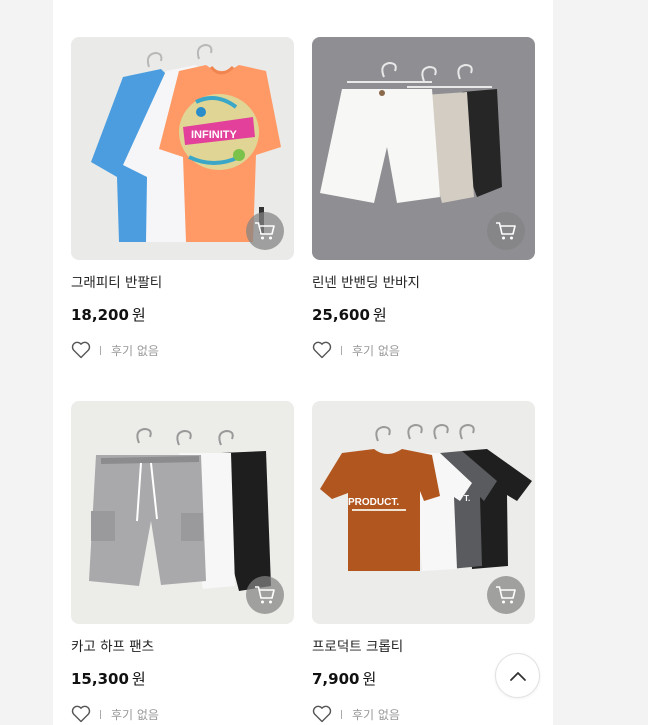  What do you see at coordinates (100, 315) in the screenshot?
I see `price-value: 18,200` at bounding box center [100, 315].